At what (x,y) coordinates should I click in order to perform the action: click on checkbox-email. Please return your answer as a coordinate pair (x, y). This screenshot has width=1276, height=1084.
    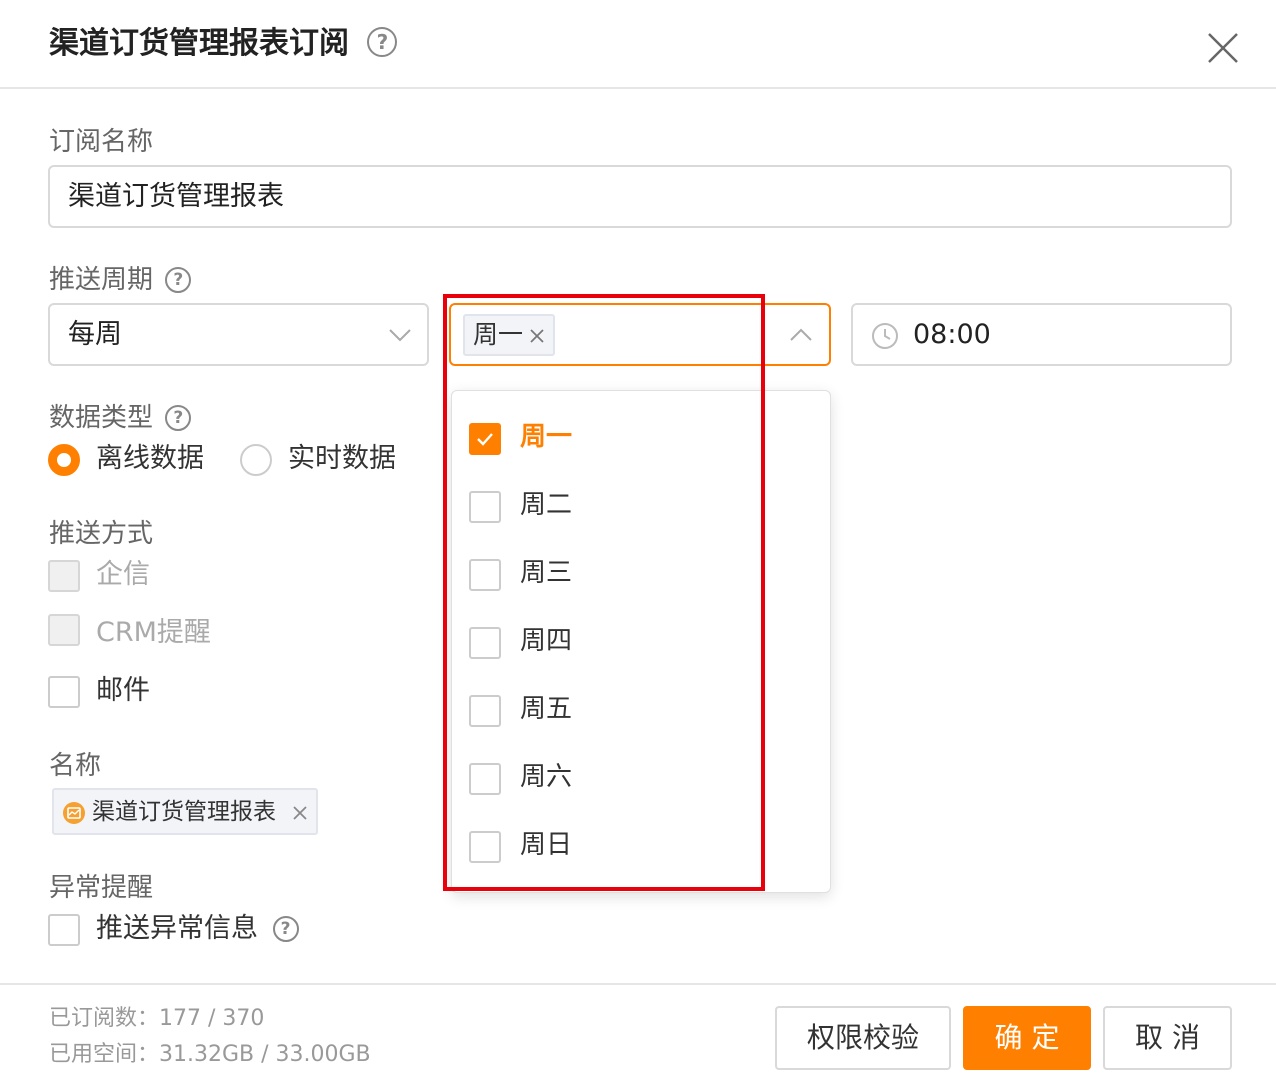
    Looking at the image, I should click on (64, 692).